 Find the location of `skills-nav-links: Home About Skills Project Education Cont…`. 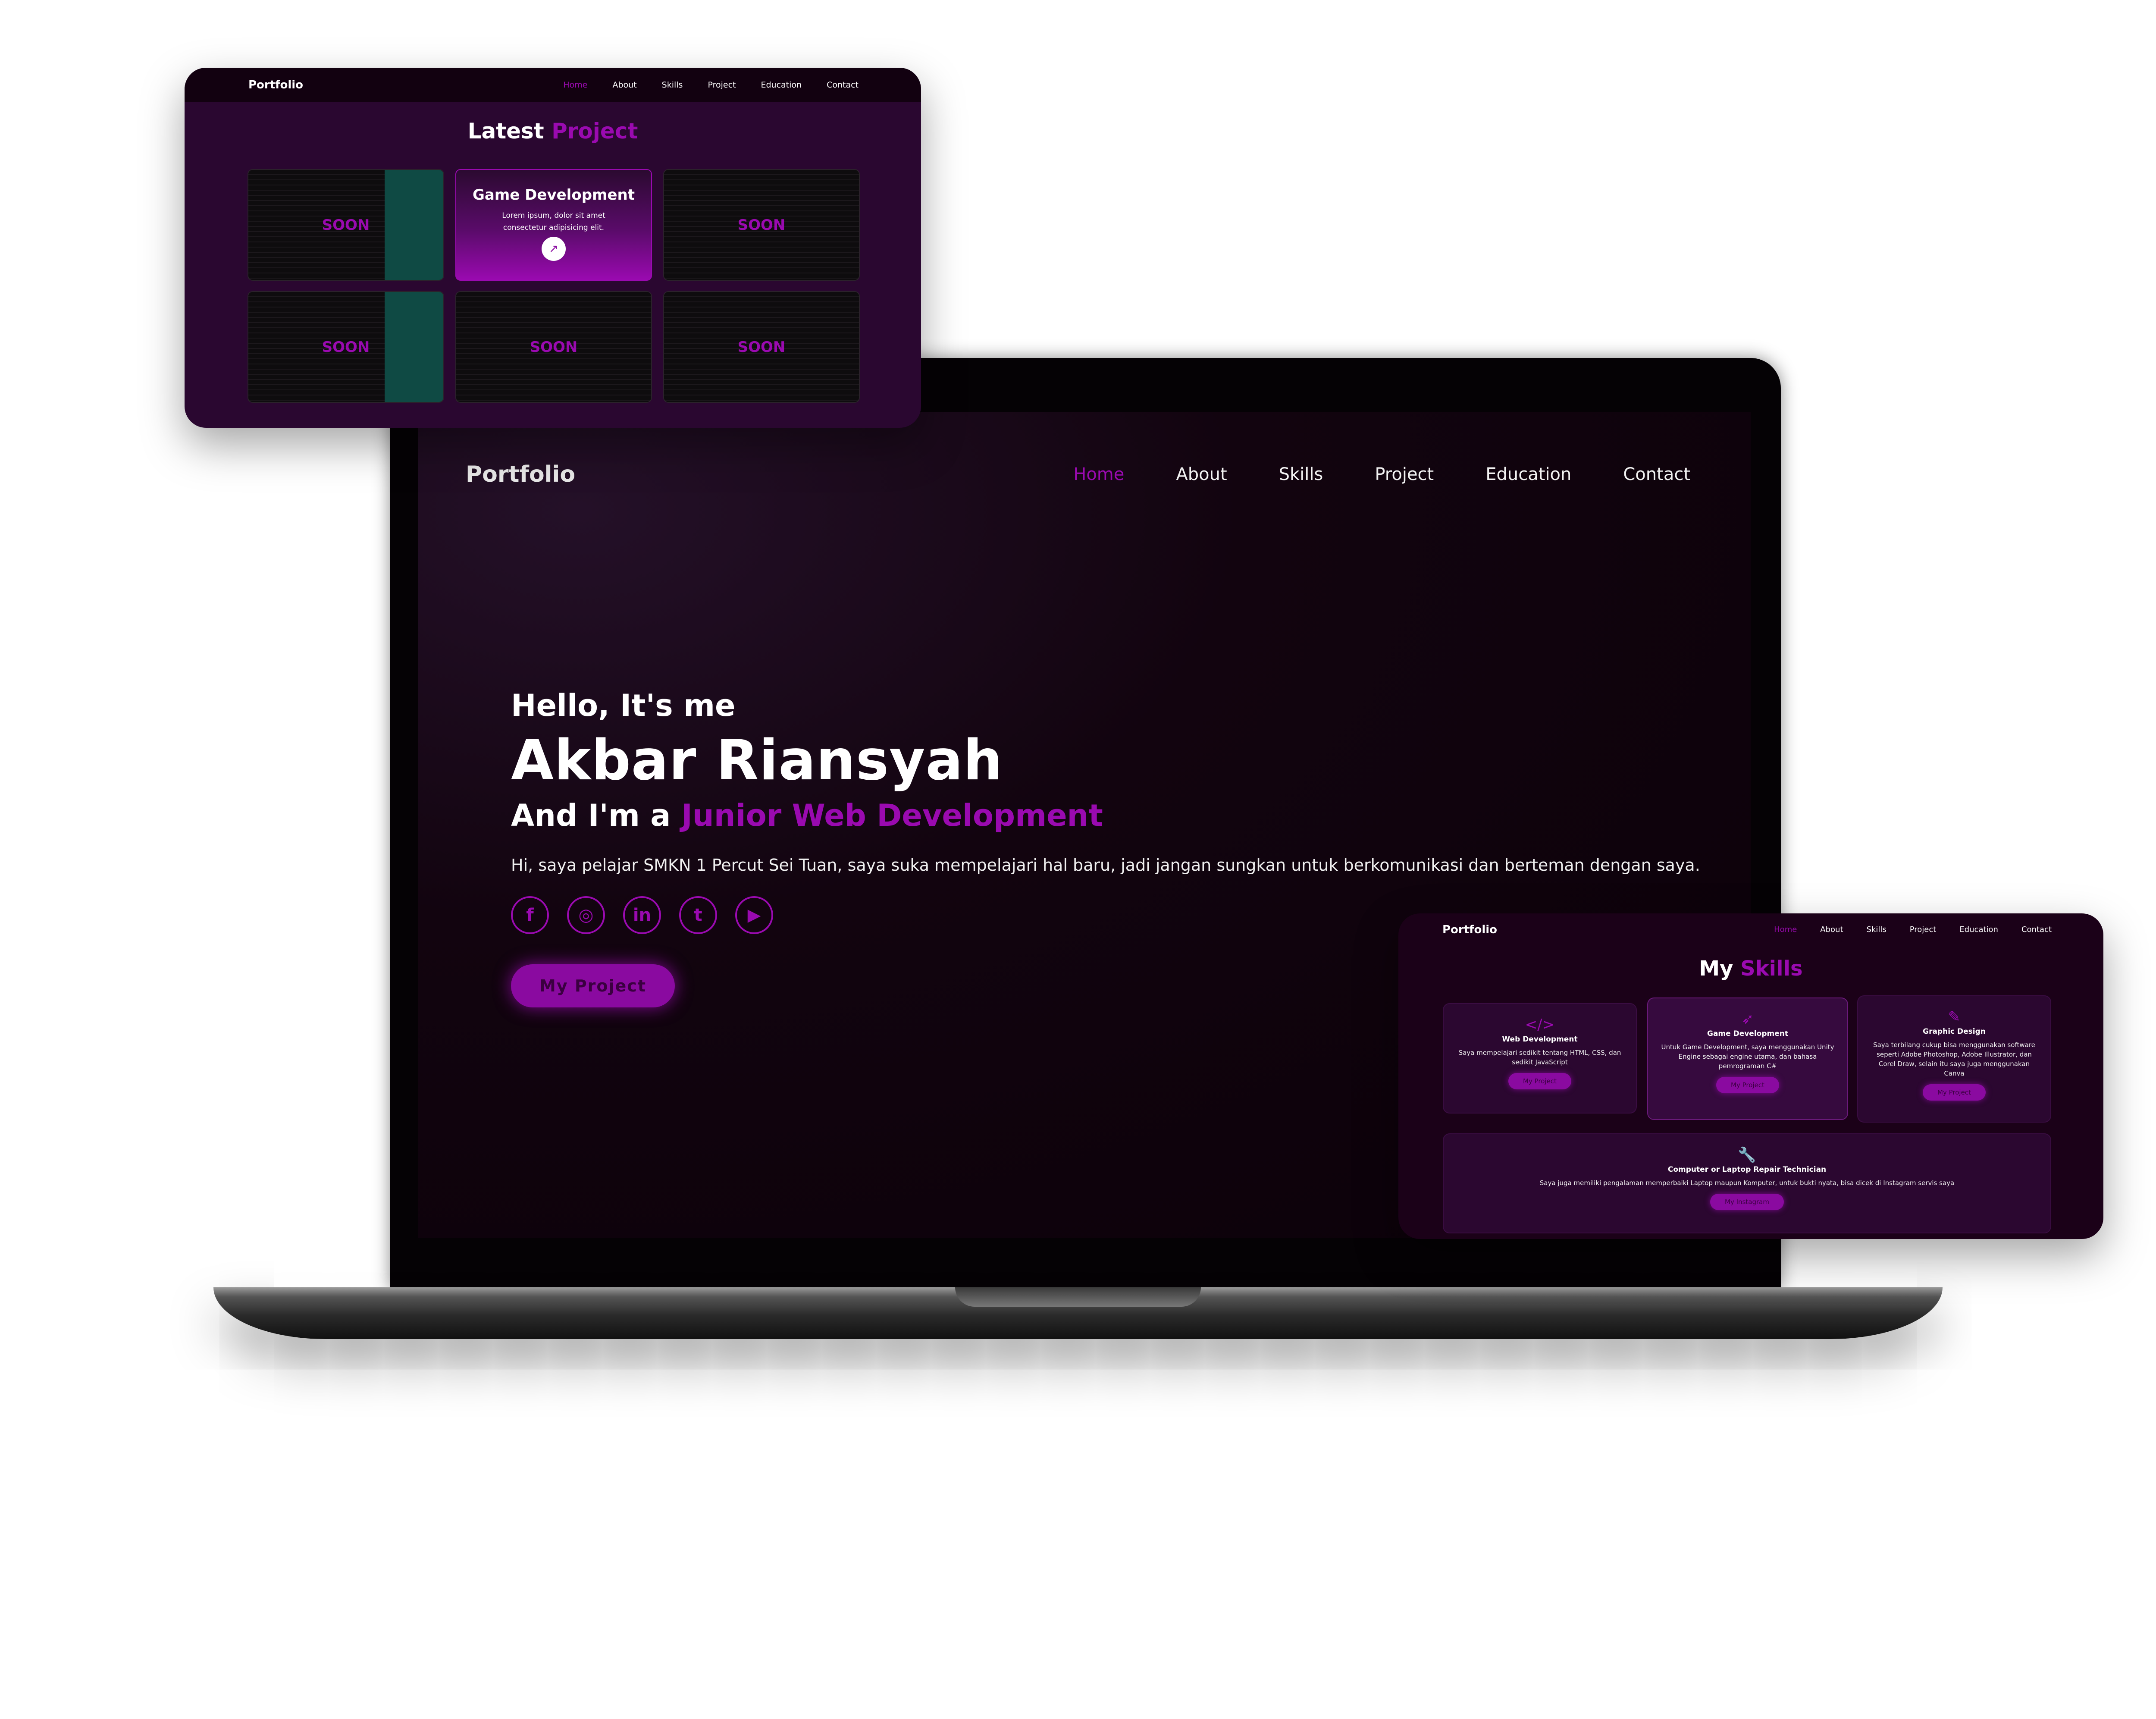

skills-nav-links: Home About Skills Project Education Cont… is located at coordinates (1901, 930).